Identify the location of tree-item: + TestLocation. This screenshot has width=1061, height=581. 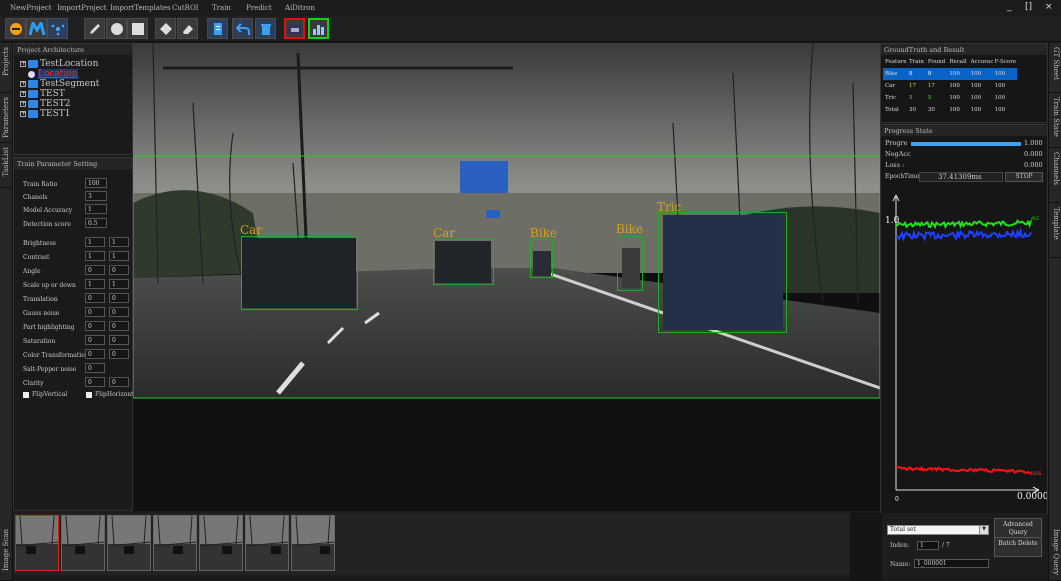
(59, 64).